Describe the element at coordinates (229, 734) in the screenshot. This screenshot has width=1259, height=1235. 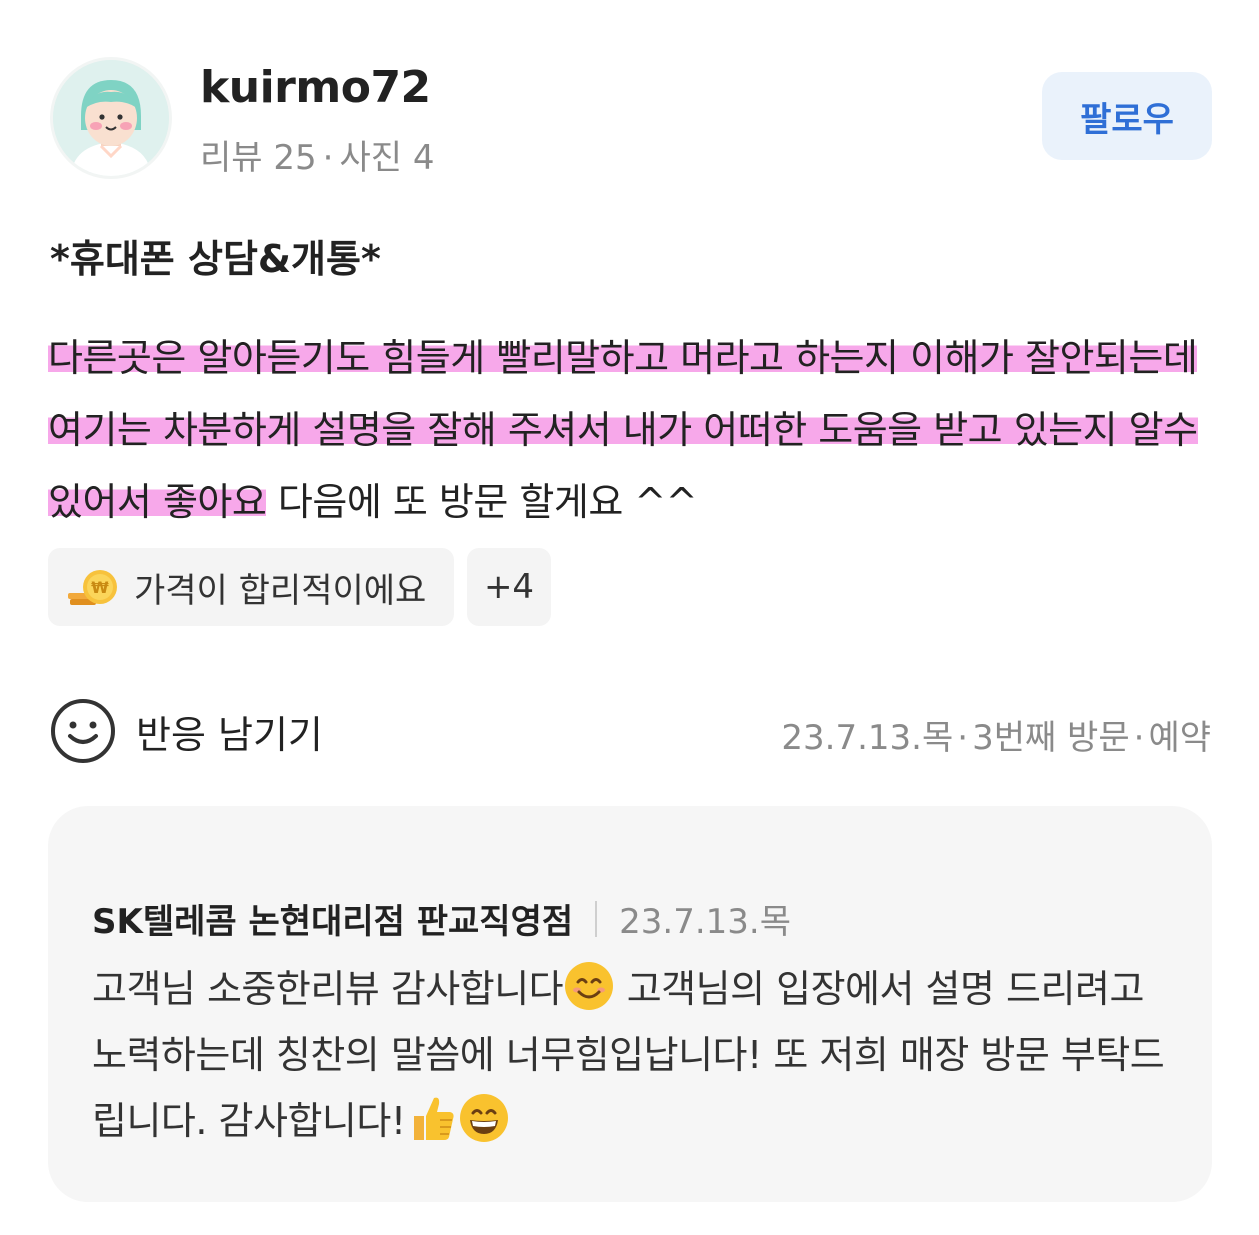
I see `reaction-label: 반응 남기기` at that location.